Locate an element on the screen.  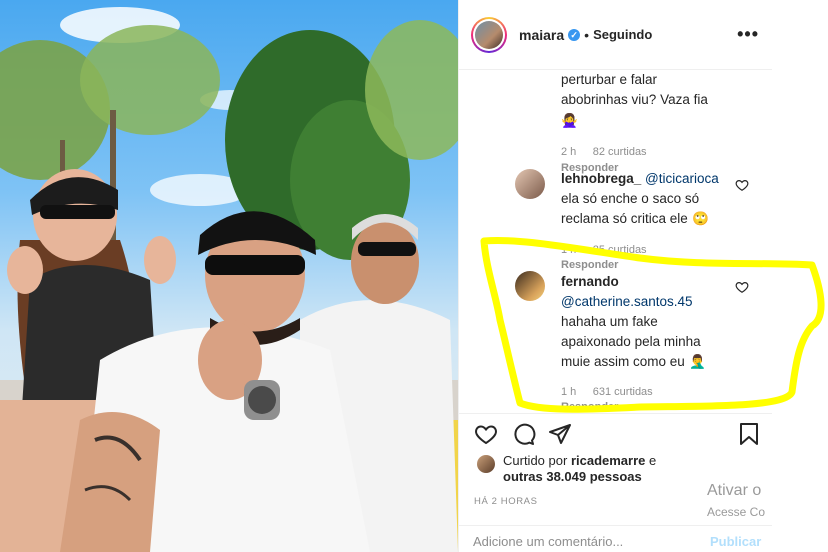
comment-text-row: muie assim como eu 🤦‍♂️ is located at coordinates (661, 362).